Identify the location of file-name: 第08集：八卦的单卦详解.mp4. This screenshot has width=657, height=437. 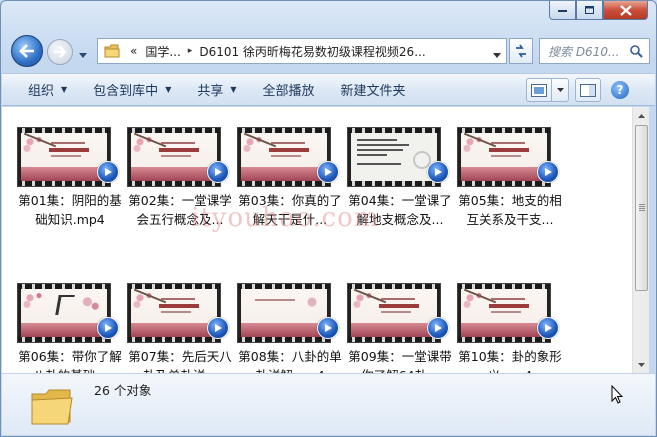
(290, 361).